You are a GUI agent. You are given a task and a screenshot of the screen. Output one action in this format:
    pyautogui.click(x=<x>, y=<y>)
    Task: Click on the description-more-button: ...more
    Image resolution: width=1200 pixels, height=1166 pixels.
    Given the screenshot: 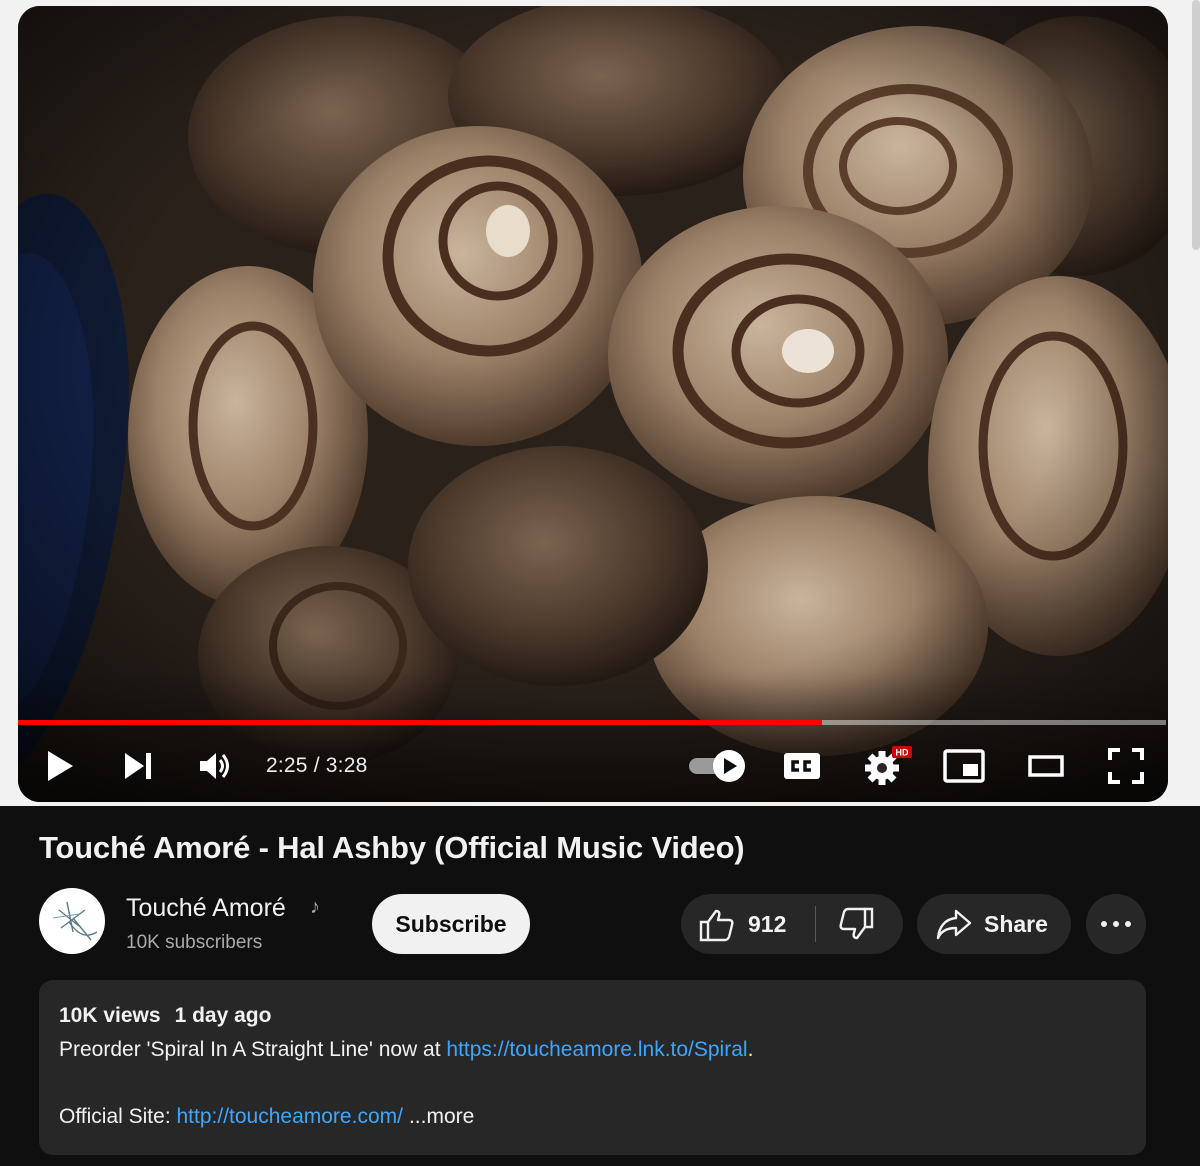 What is the action you would take?
    pyautogui.click(x=441, y=1116)
    